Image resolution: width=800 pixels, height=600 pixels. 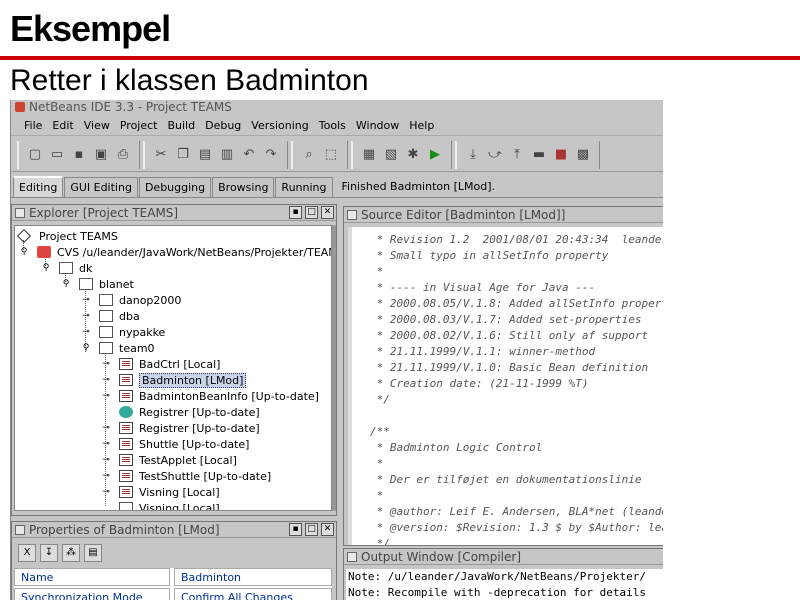 What do you see at coordinates (110, 316) in the screenshot?
I see `tree-node-dba: ⊸ dba` at bounding box center [110, 316].